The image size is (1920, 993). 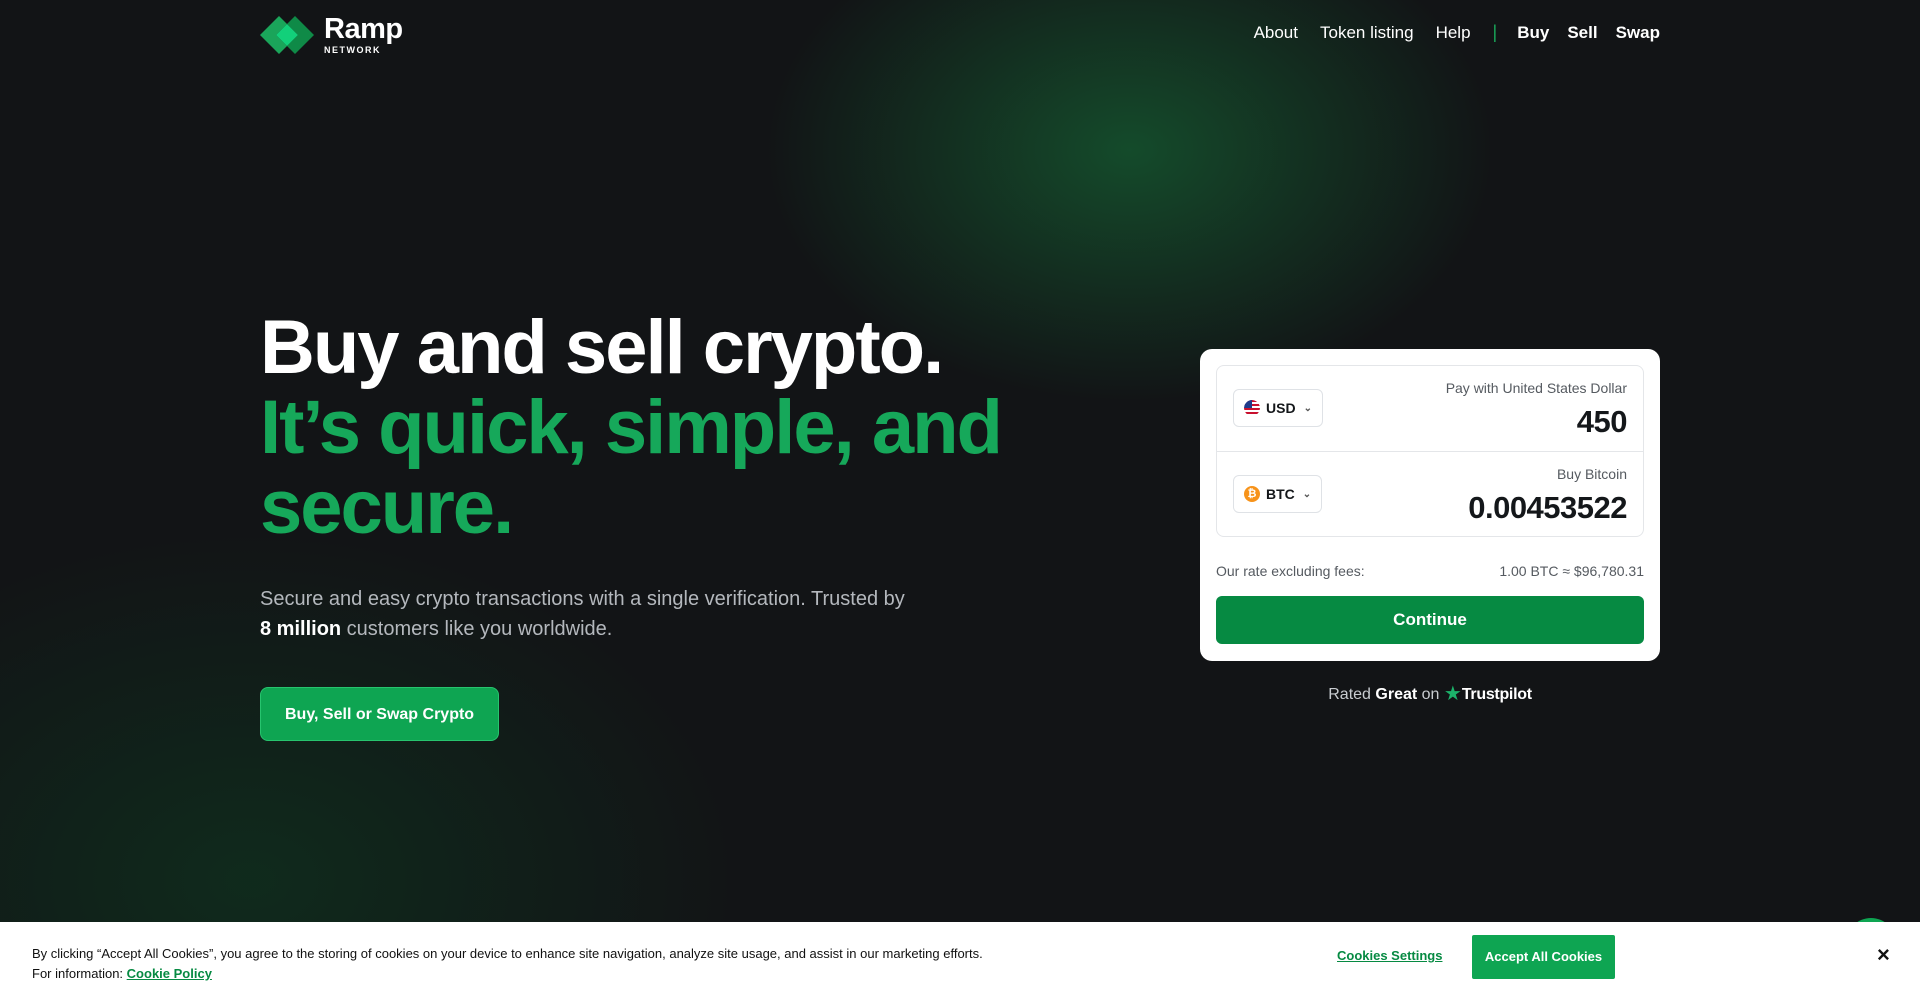 What do you see at coordinates (1533, 33) in the screenshot?
I see `nav-buy: Buy` at bounding box center [1533, 33].